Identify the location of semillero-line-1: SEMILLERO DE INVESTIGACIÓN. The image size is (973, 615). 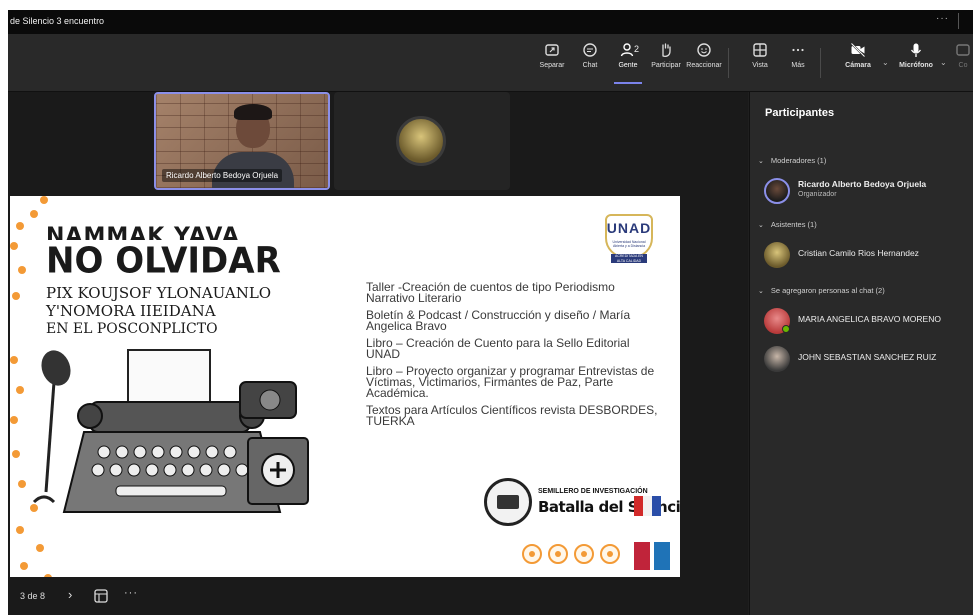
(593, 491).